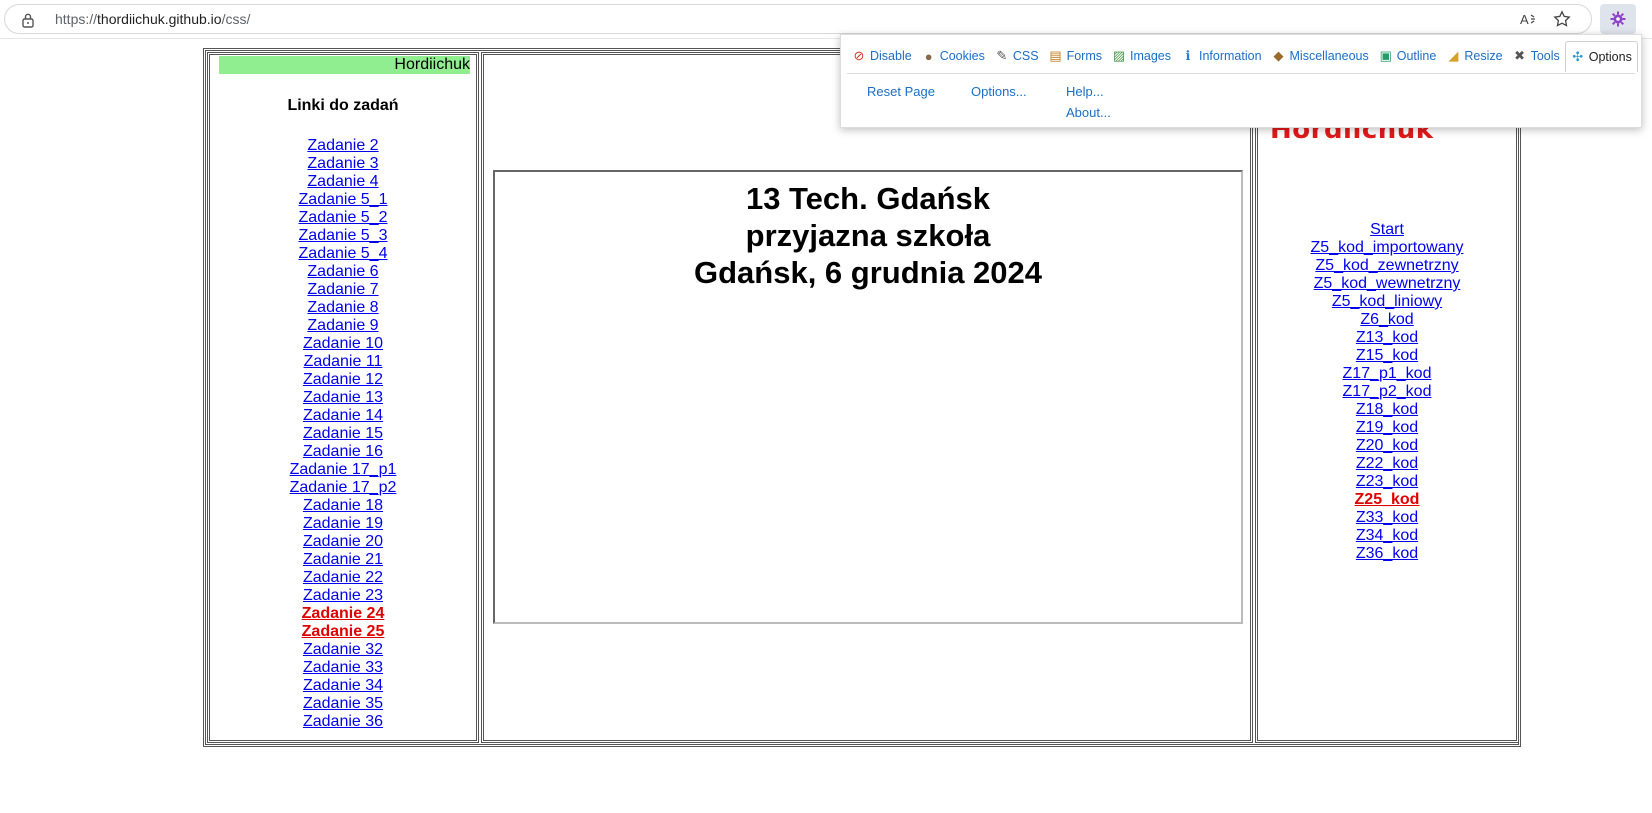 The height and width of the screenshot is (813, 1652). Describe the element at coordinates (868, 235) in the screenshot. I see `school-motto: przyjazna szkoła` at that location.